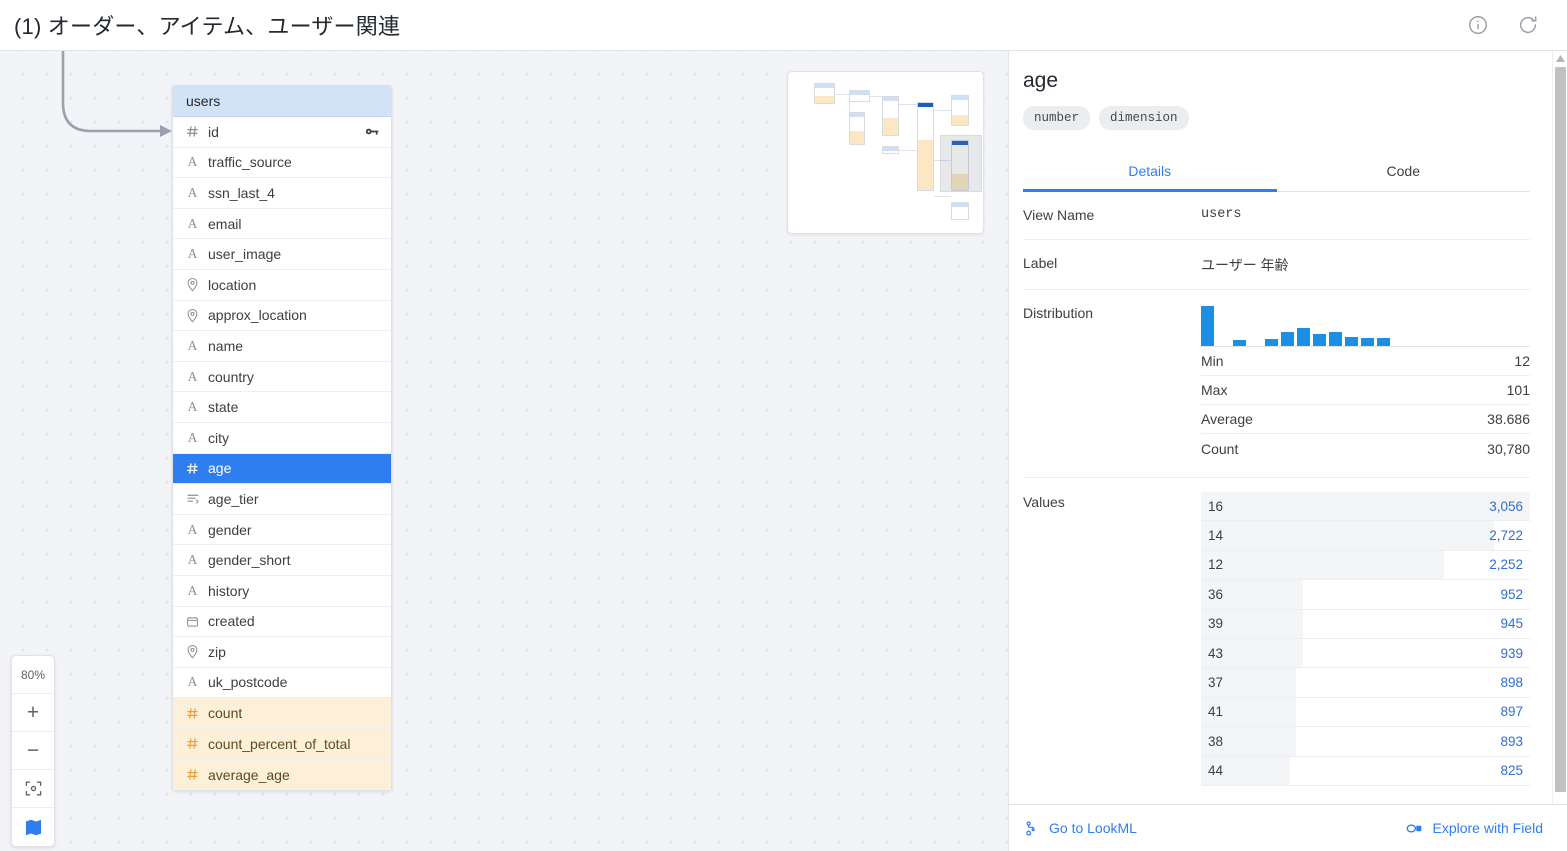 The height and width of the screenshot is (851, 1567). I want to click on value-key: 16, so click(1216, 506).